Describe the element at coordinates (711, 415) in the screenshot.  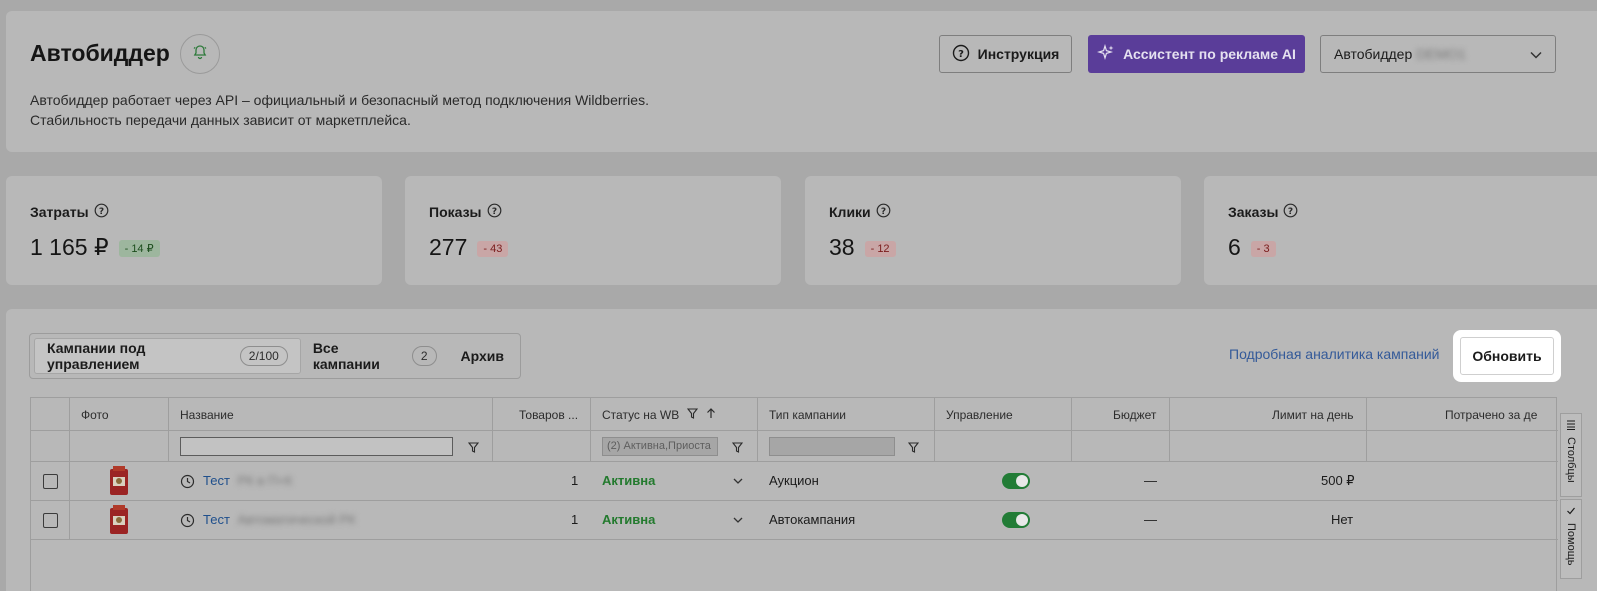
I see `sort-up-icon` at that location.